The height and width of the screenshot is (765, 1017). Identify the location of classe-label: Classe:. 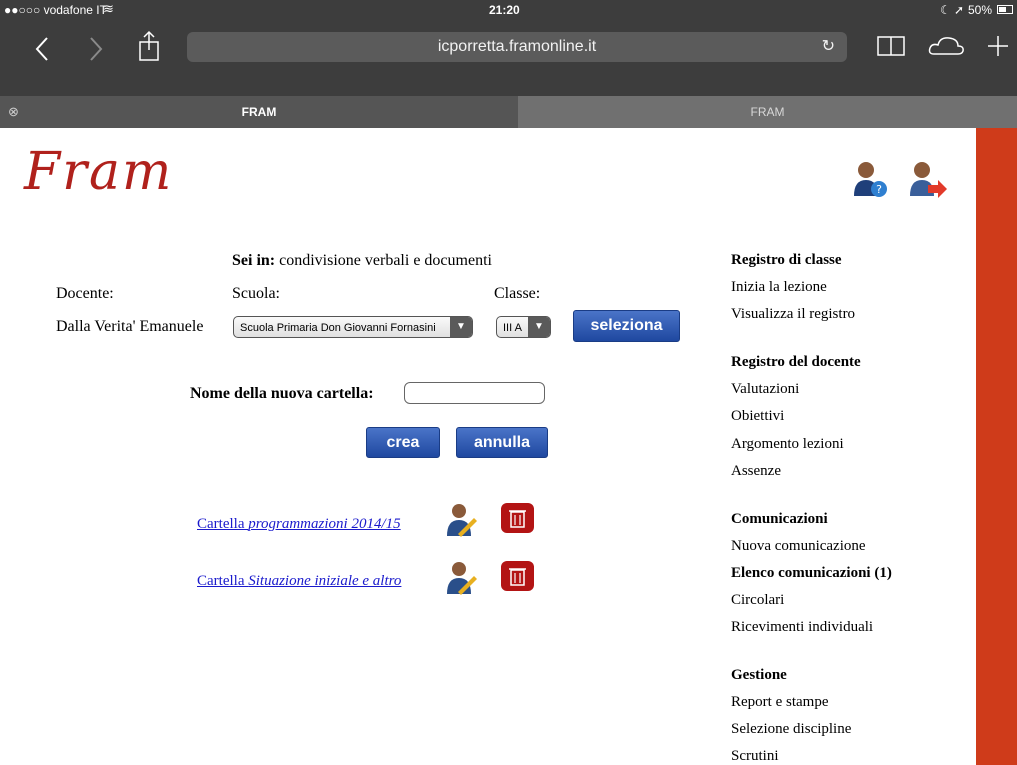
(517, 293).